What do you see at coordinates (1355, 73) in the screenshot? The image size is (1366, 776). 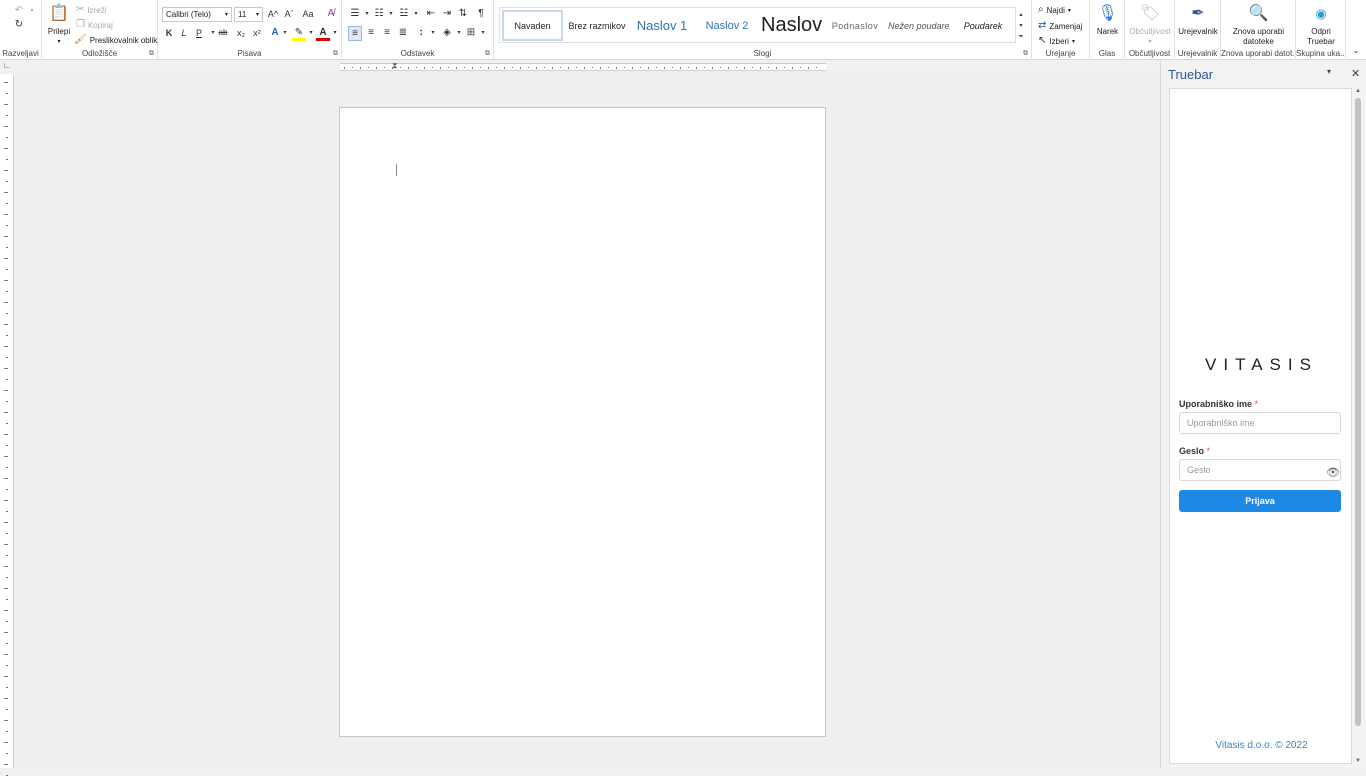 I see `close-icon: ✕` at bounding box center [1355, 73].